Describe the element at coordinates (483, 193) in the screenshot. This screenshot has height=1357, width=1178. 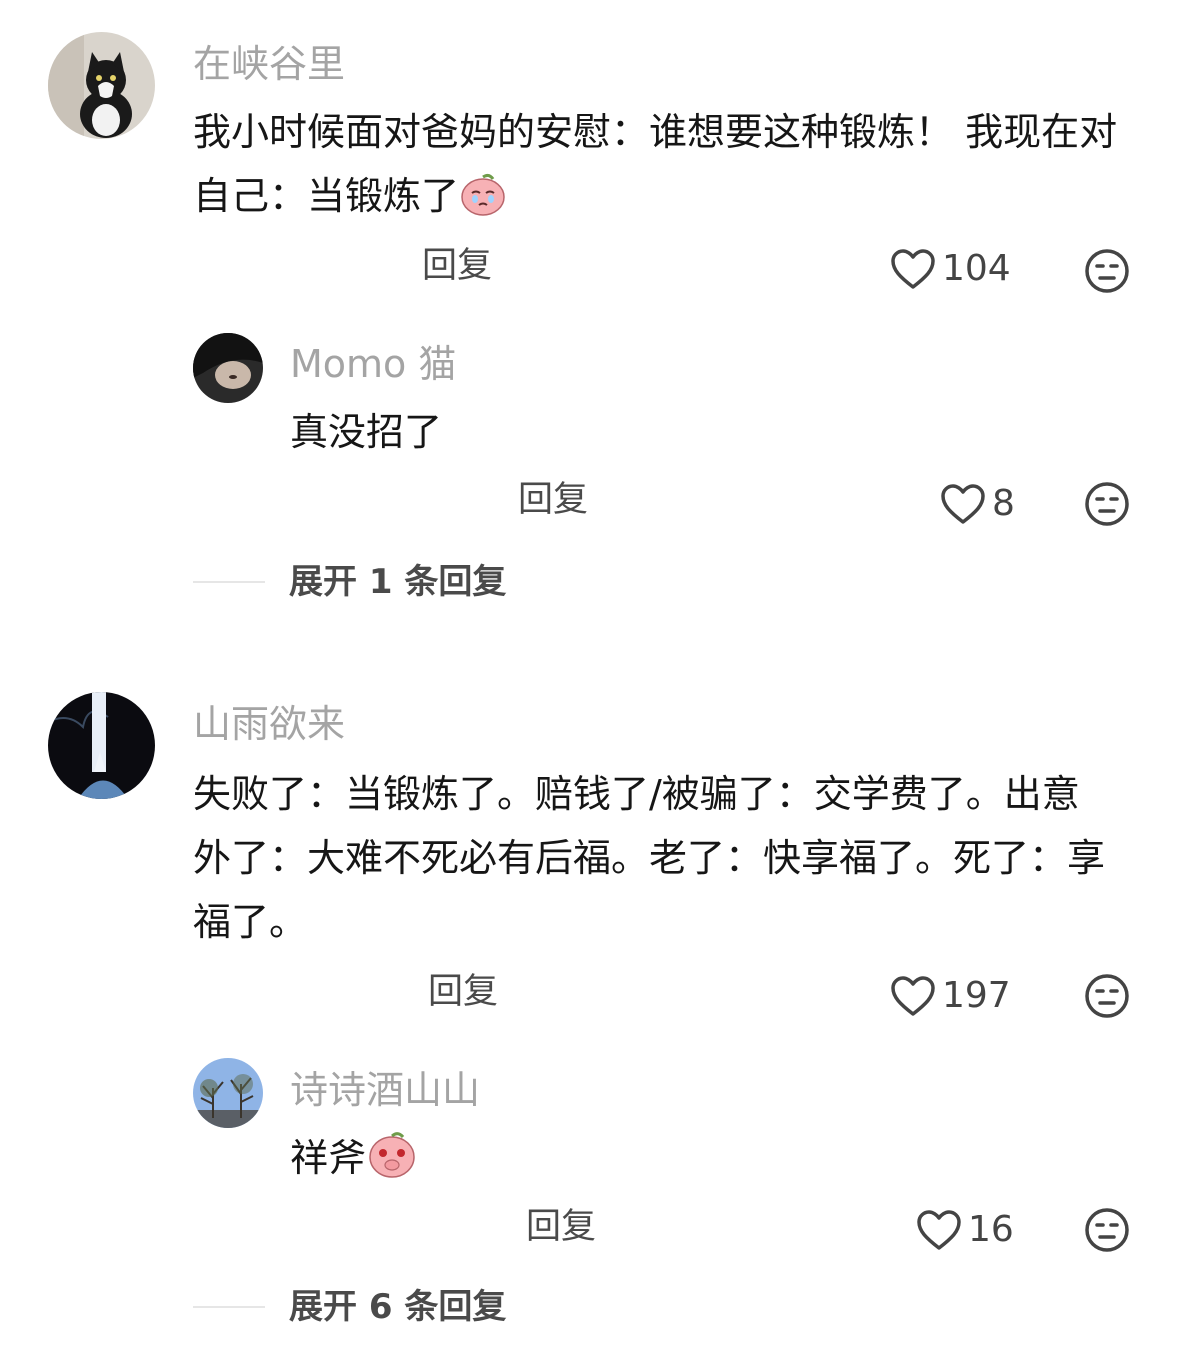
I see `crying-peach-emoji` at that location.